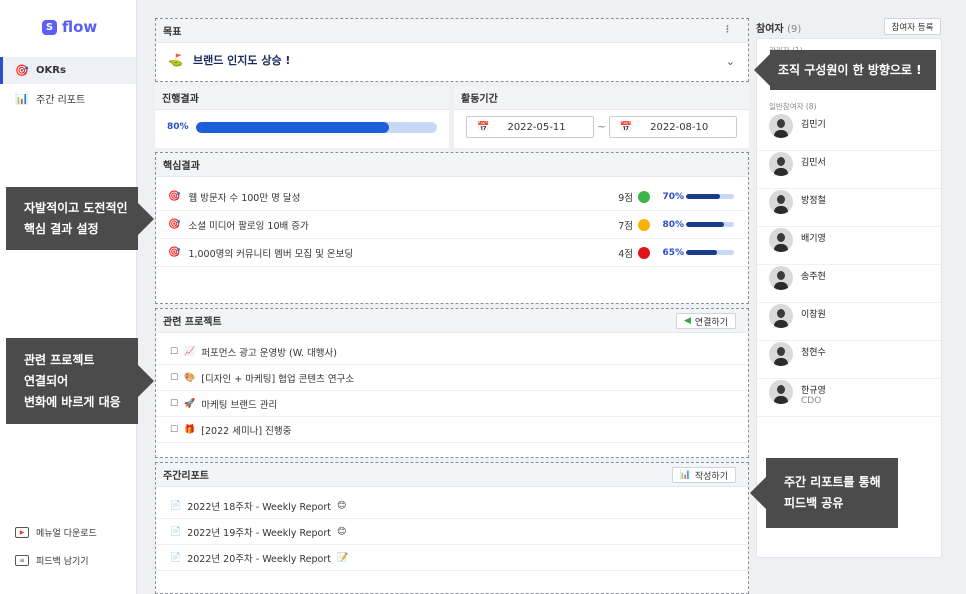 The image size is (966, 594). Describe the element at coordinates (644, 224) in the screenshot. I see `status-dot` at that location.